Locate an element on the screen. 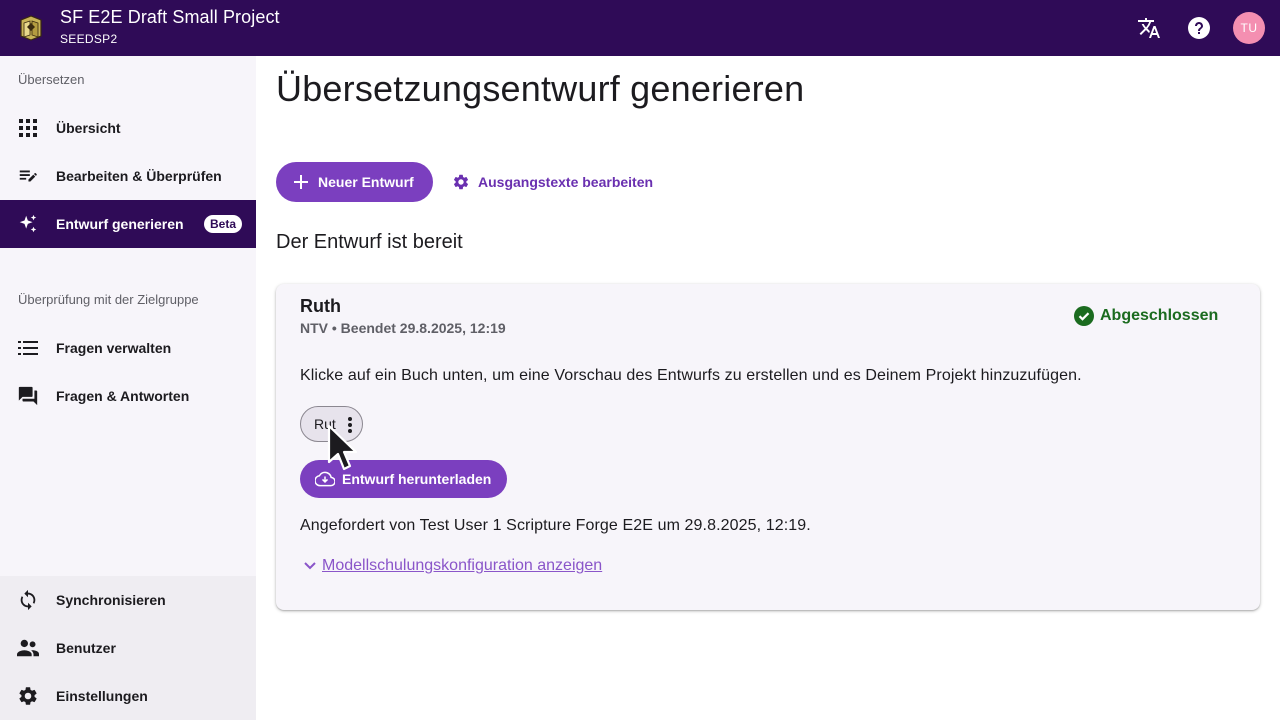 The width and height of the screenshot is (1280, 720). sidebar-item-sync: Synchronisieren is located at coordinates (128, 600).